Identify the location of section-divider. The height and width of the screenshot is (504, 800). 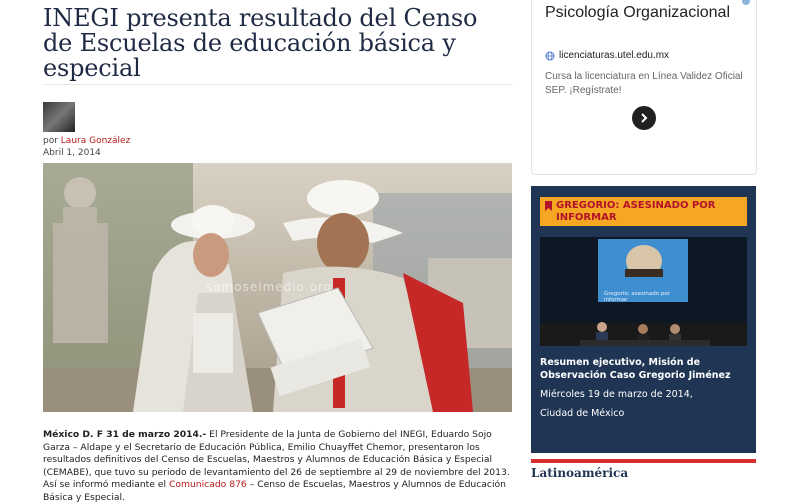
(643, 461).